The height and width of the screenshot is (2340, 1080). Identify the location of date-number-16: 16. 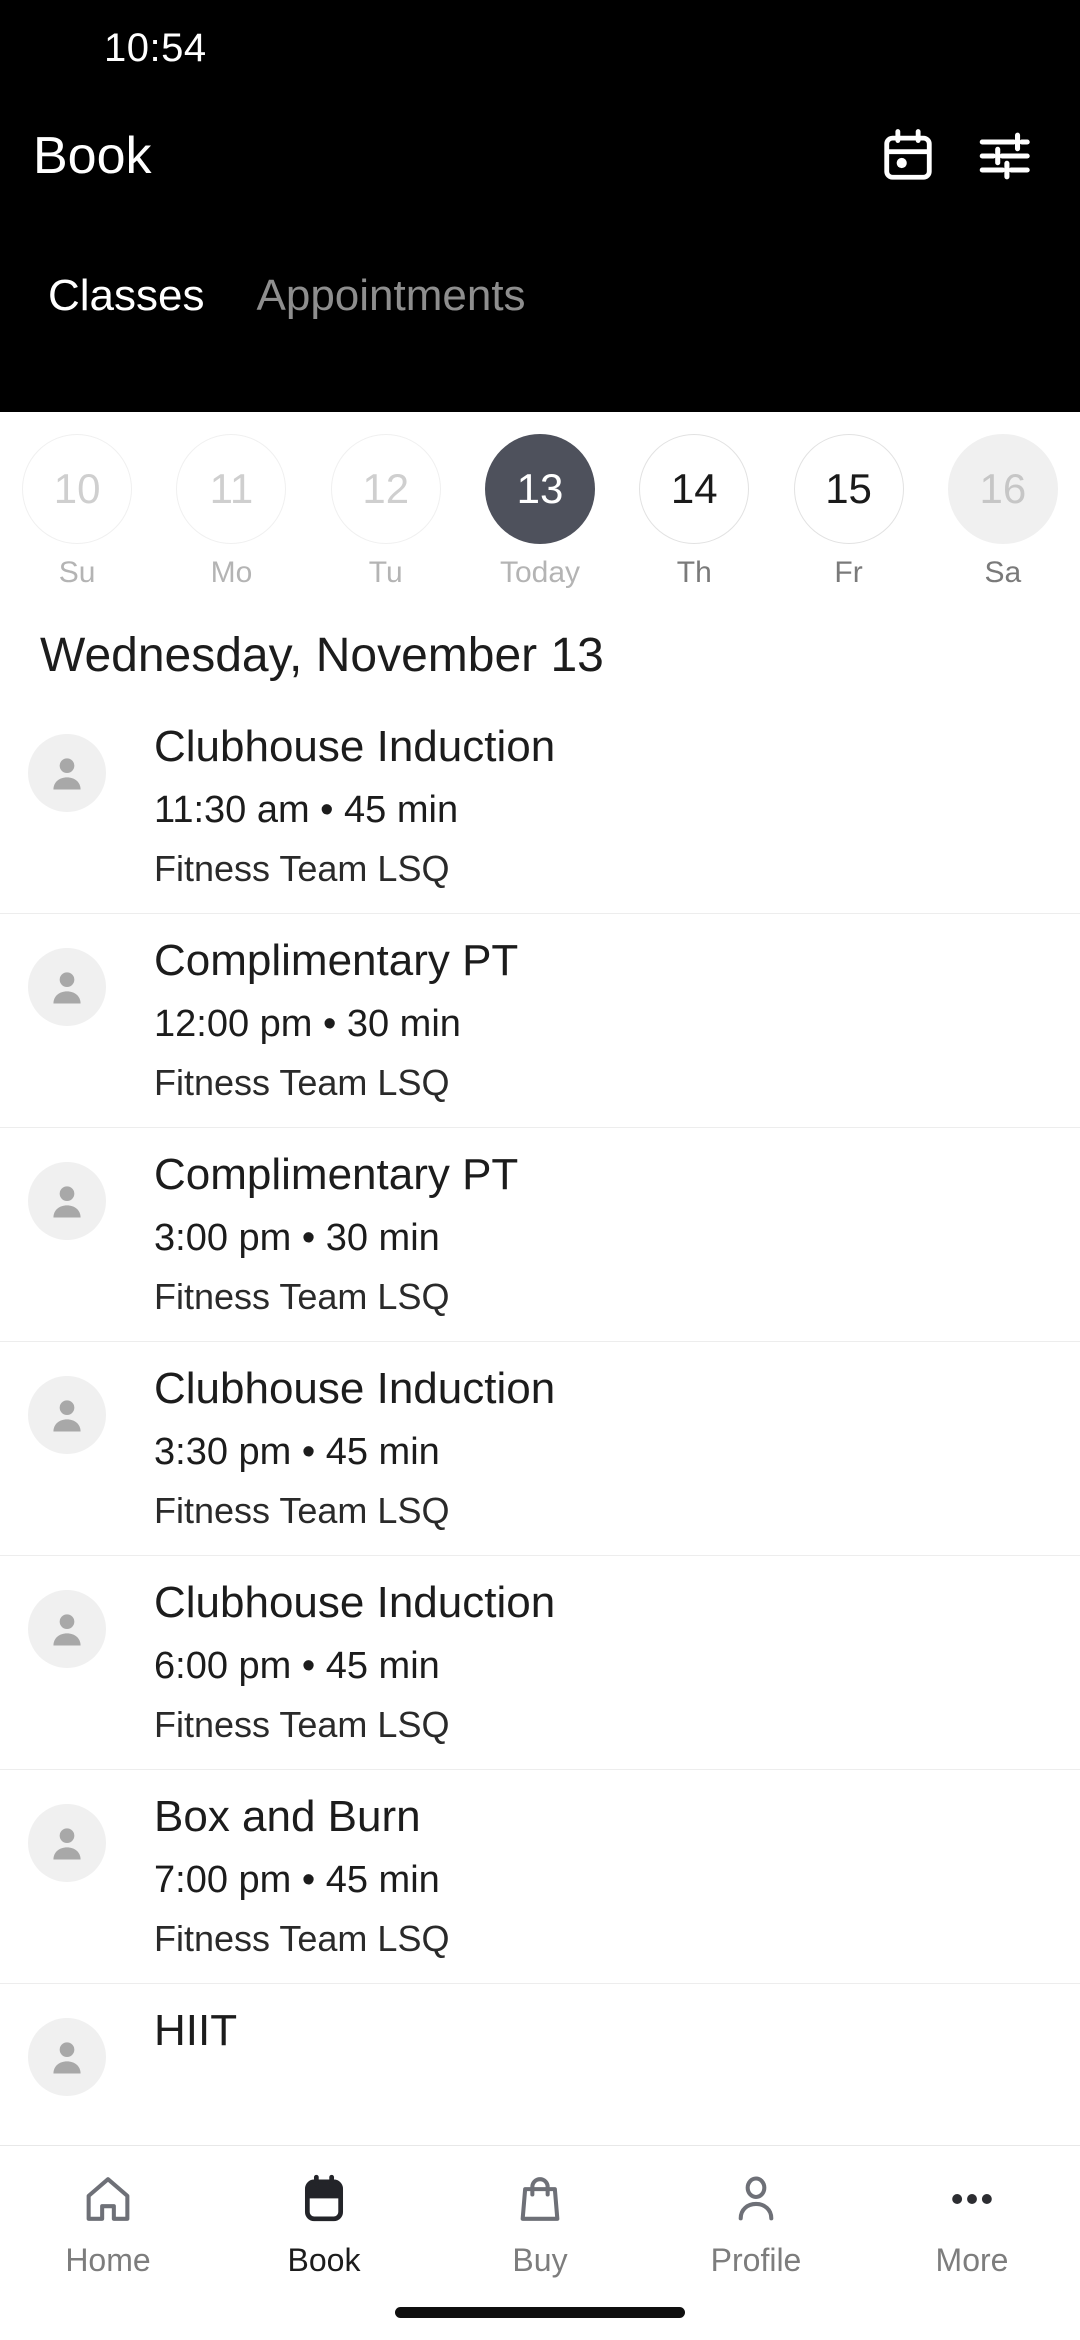
(1002, 489).